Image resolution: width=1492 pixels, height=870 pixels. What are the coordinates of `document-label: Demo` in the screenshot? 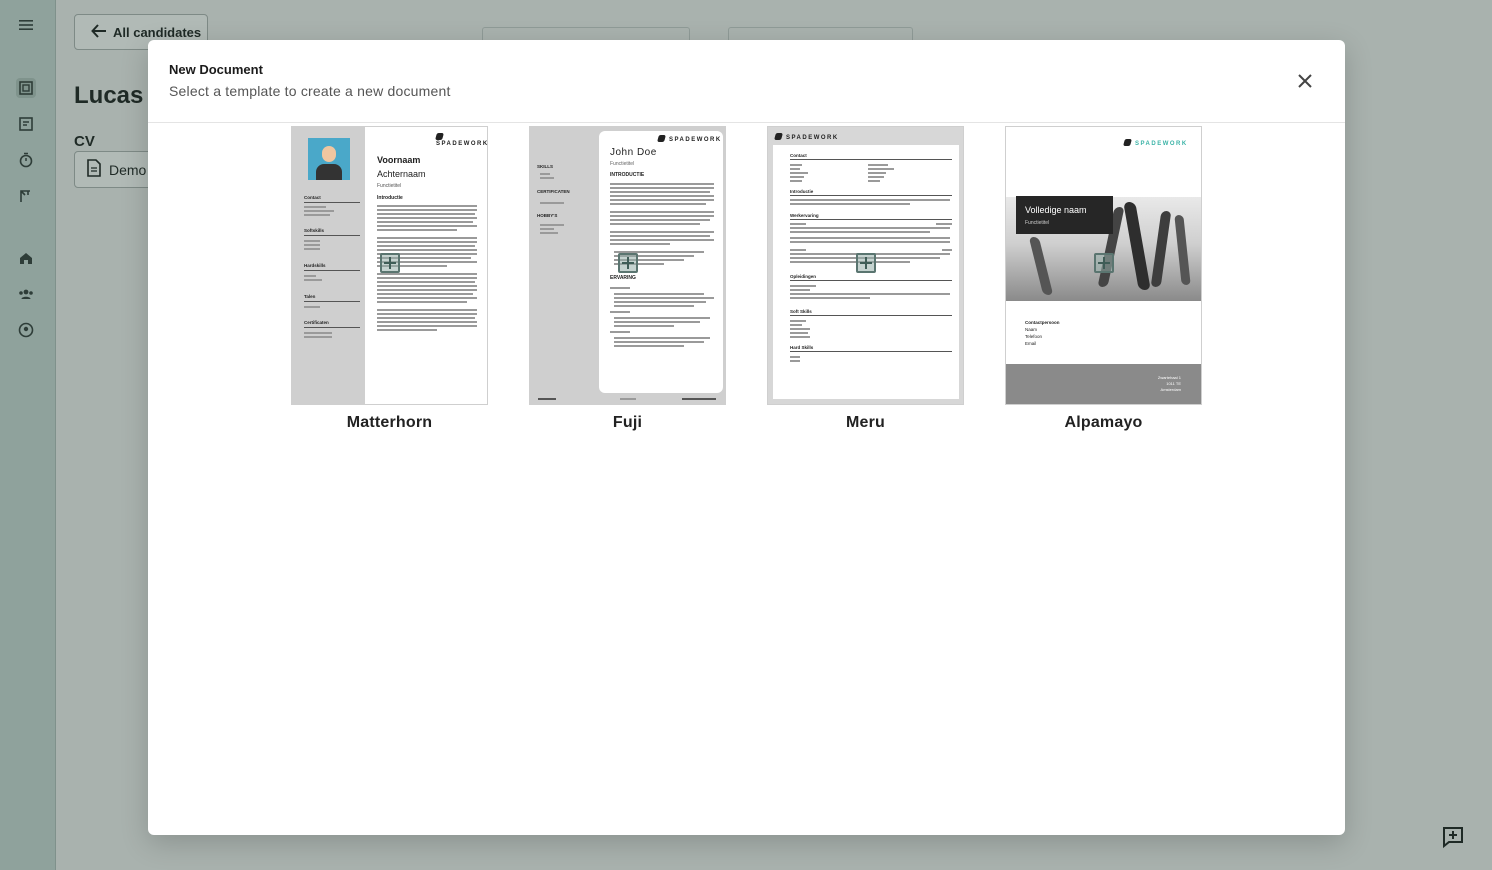 It's located at (128, 169).